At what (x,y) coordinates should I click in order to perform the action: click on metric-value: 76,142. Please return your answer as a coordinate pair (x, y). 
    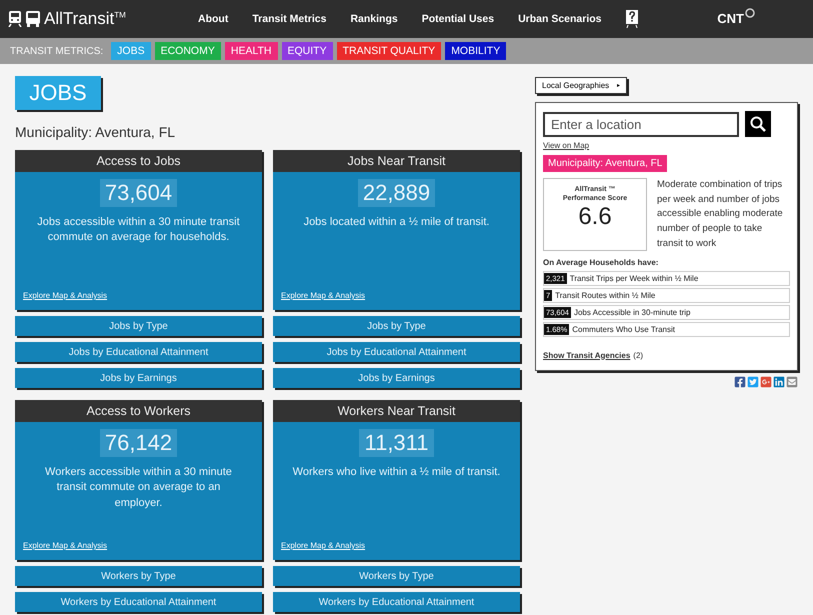
    Looking at the image, I should click on (139, 443).